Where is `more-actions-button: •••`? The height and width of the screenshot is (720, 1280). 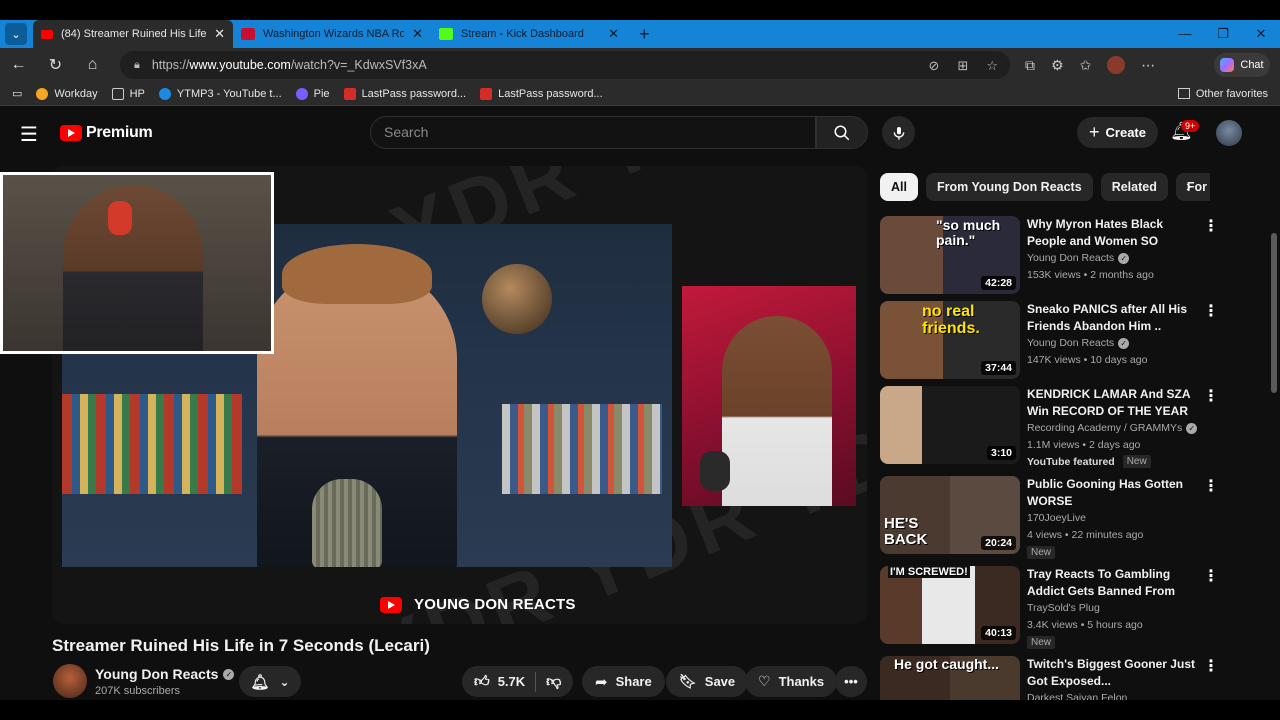
more-actions-button: ••• is located at coordinates (851, 681).